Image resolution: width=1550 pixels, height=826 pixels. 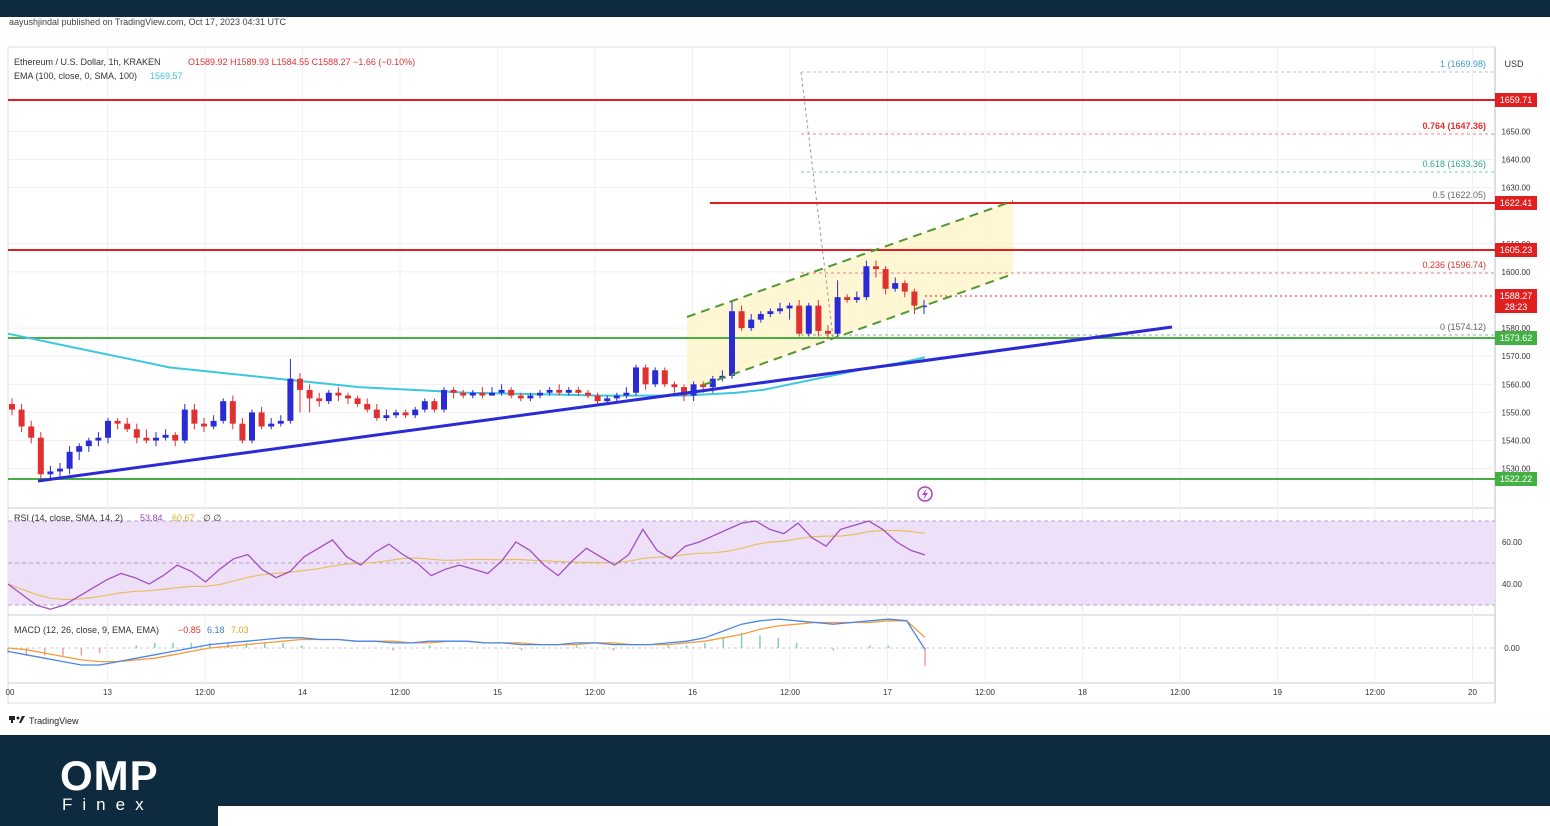 What do you see at coordinates (1512, 648) in the screenshot?
I see `macd-tick-0: 0.00` at bounding box center [1512, 648].